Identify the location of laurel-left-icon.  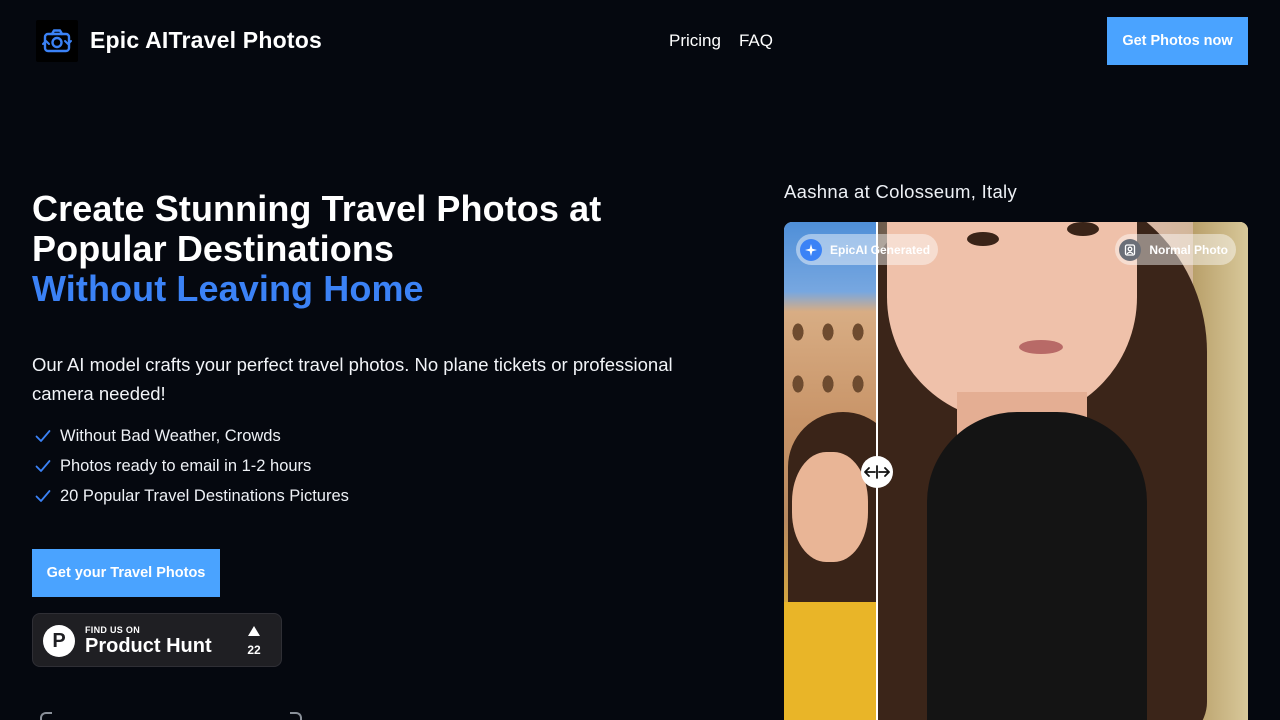
(46, 716).